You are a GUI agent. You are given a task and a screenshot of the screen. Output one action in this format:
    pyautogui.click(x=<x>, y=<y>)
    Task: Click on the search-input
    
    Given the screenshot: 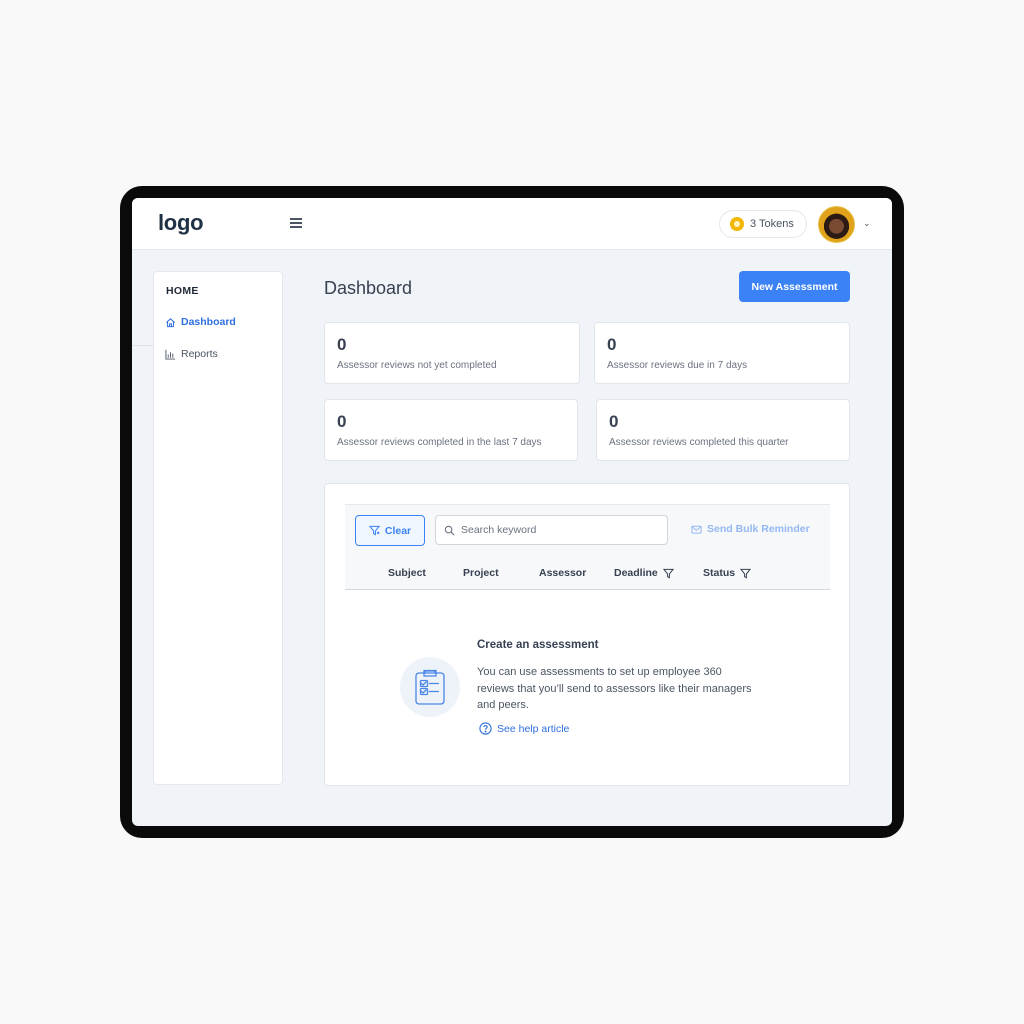 What is the action you would take?
    pyautogui.click(x=556, y=530)
    